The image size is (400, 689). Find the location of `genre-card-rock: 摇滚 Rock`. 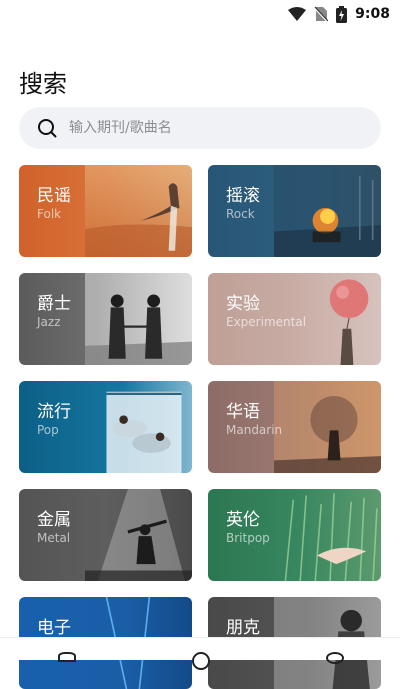

genre-card-rock: 摇滚 Rock is located at coordinates (294, 211).